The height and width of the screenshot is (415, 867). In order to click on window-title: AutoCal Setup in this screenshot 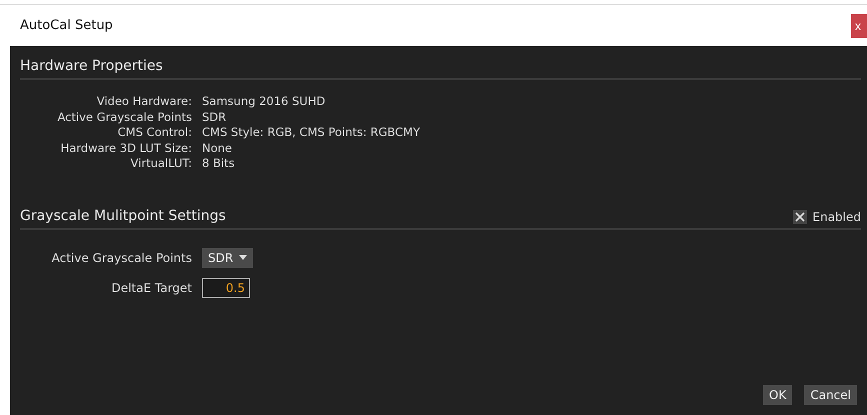, I will do `click(66, 25)`.